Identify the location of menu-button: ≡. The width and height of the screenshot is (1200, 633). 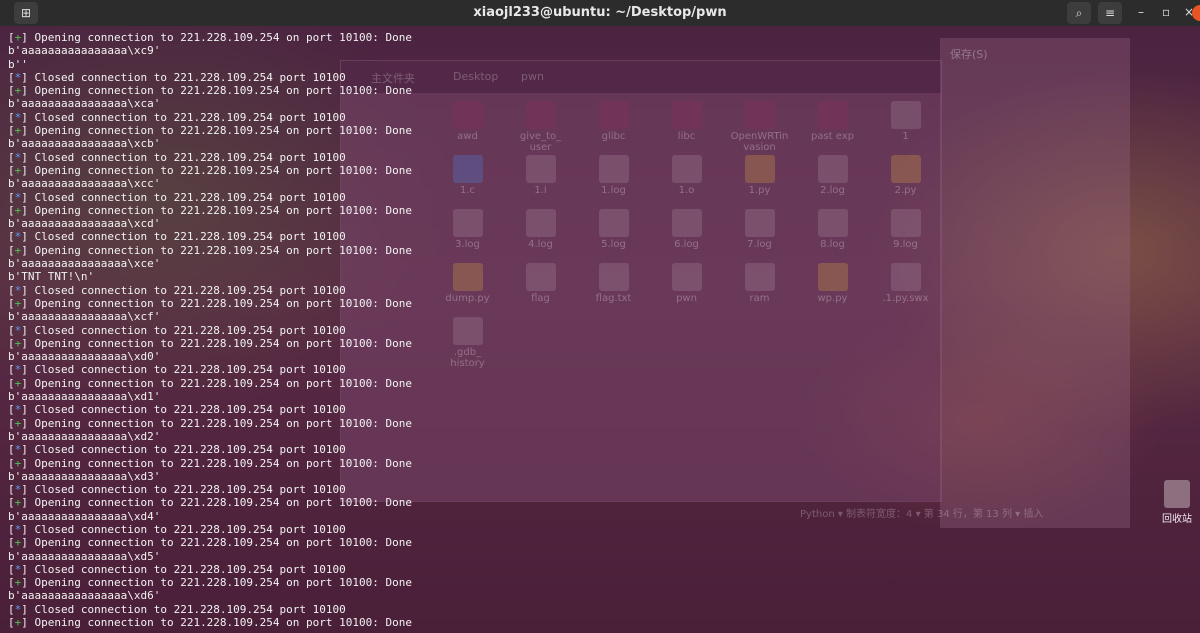
(1110, 13).